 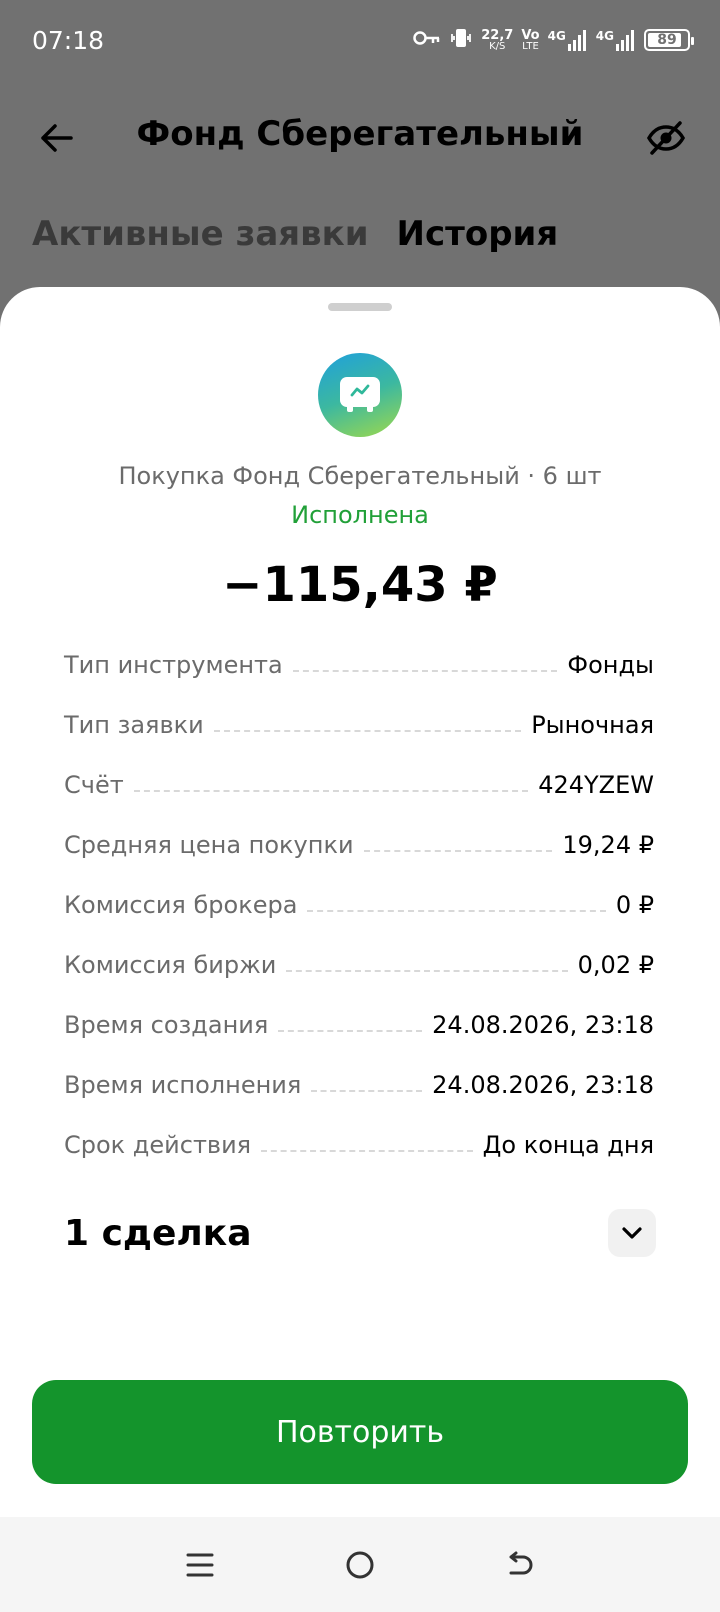 I want to click on deals-title: 1 сделка, so click(x=158, y=1233).